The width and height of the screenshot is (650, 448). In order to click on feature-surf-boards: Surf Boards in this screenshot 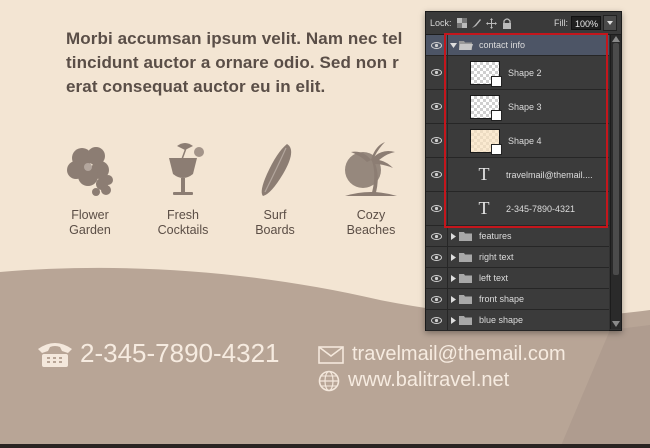, I will do `click(275, 189)`.